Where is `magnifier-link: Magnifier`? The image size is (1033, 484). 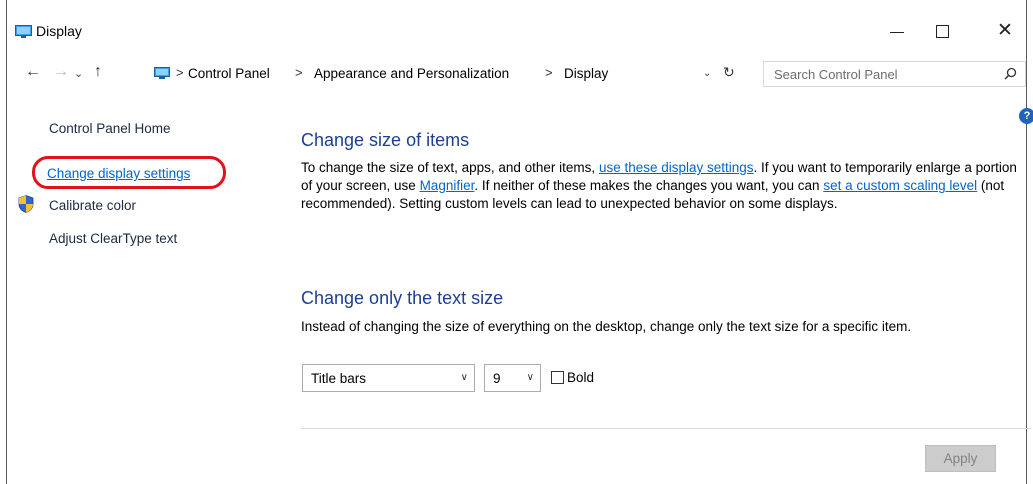 magnifier-link: Magnifier is located at coordinates (447, 185).